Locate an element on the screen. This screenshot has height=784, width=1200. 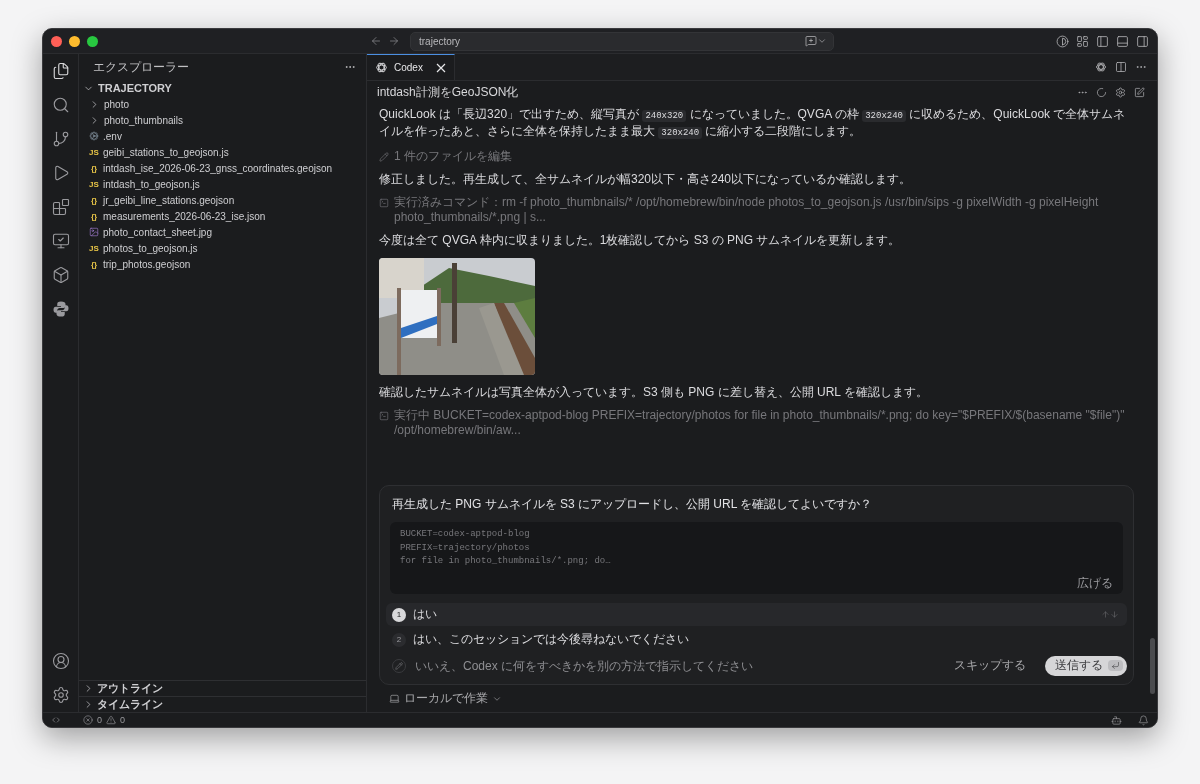
chat-title: intdash計測をGeoJSON化 is located at coordinates (448, 92).